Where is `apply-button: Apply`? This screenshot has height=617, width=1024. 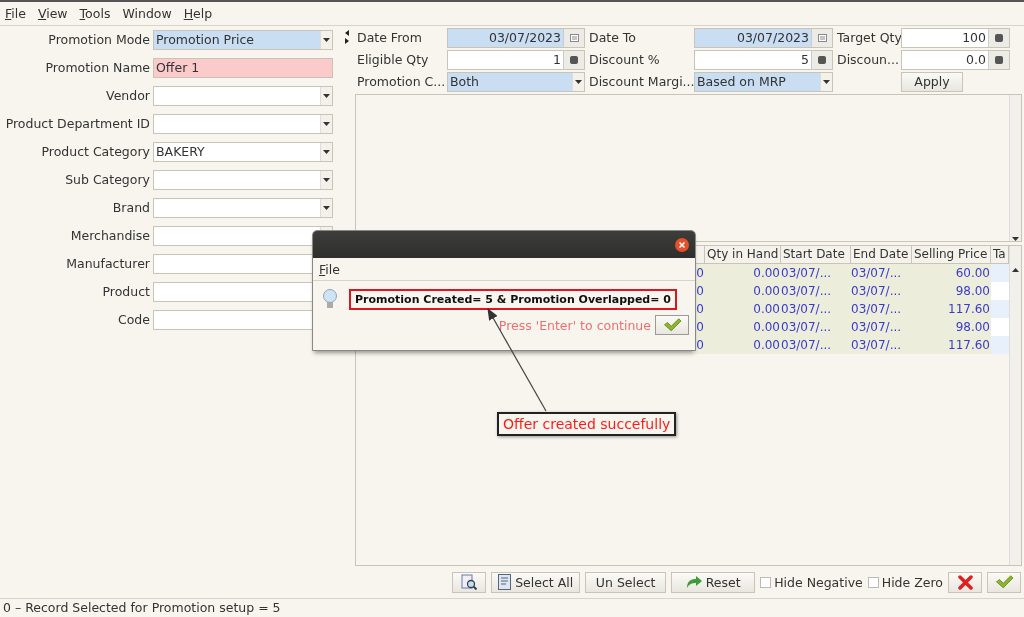
apply-button: Apply is located at coordinates (932, 81).